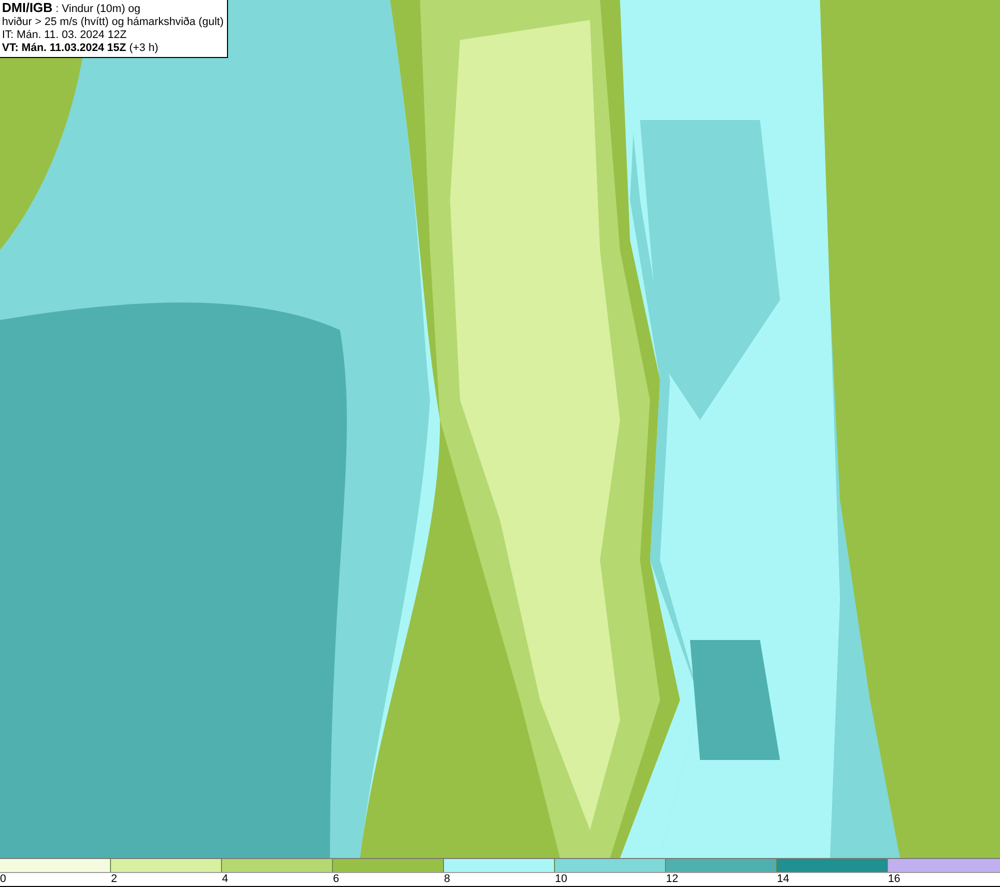  Describe the element at coordinates (3, 879) in the screenshot. I see `tick-label: 0` at that location.